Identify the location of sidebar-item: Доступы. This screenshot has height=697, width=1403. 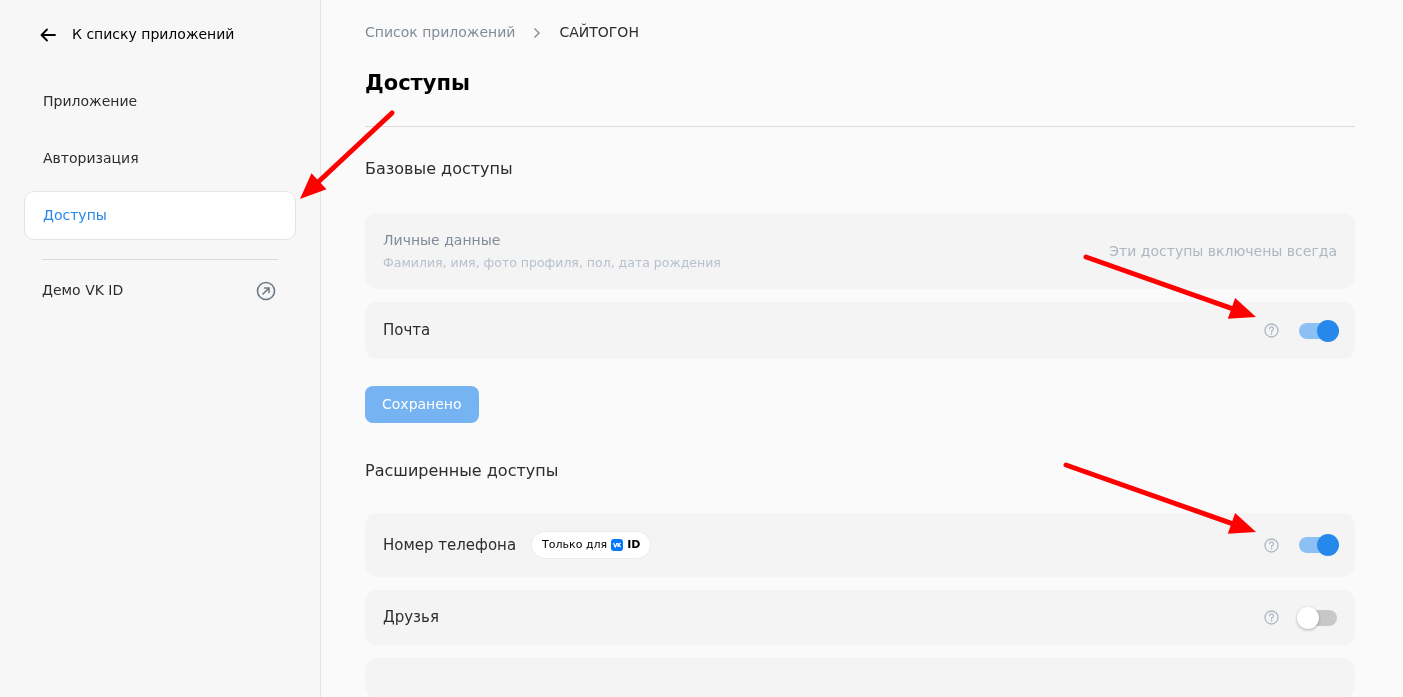
(160, 215).